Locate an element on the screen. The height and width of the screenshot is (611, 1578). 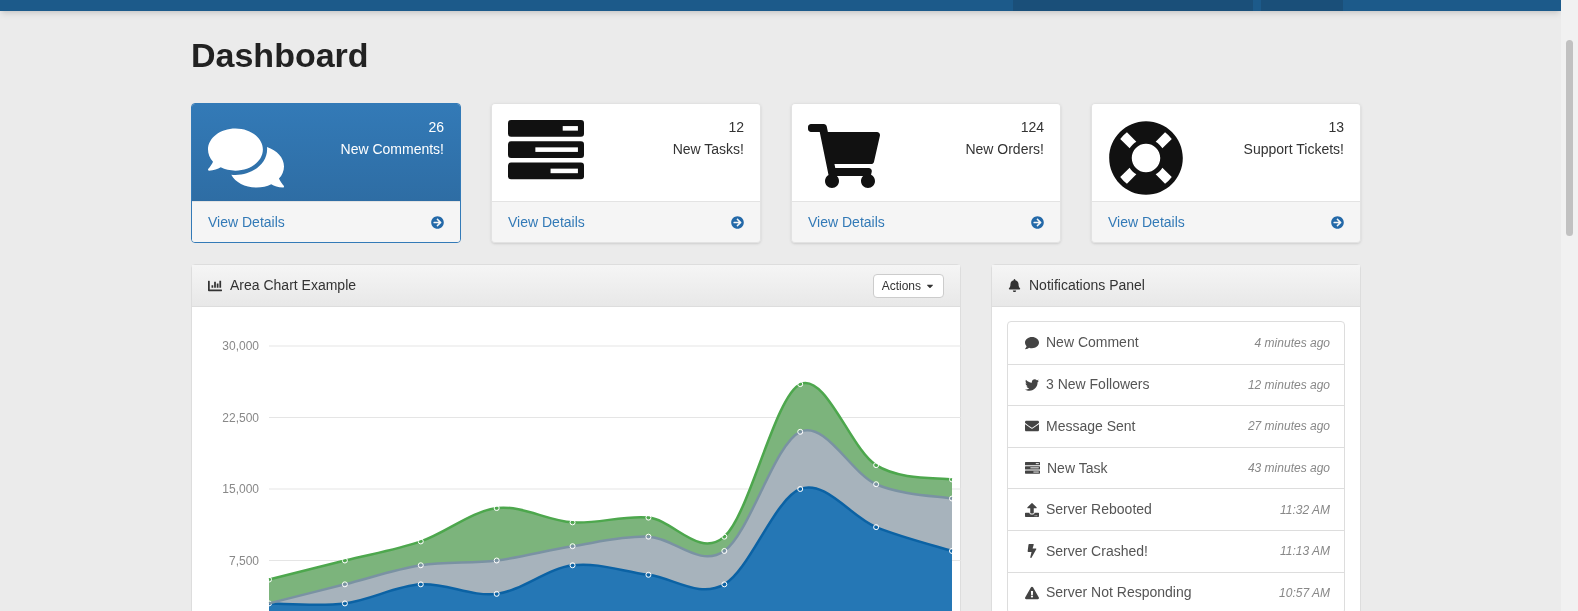
notification-text: Message Sent is located at coordinates (1091, 426).